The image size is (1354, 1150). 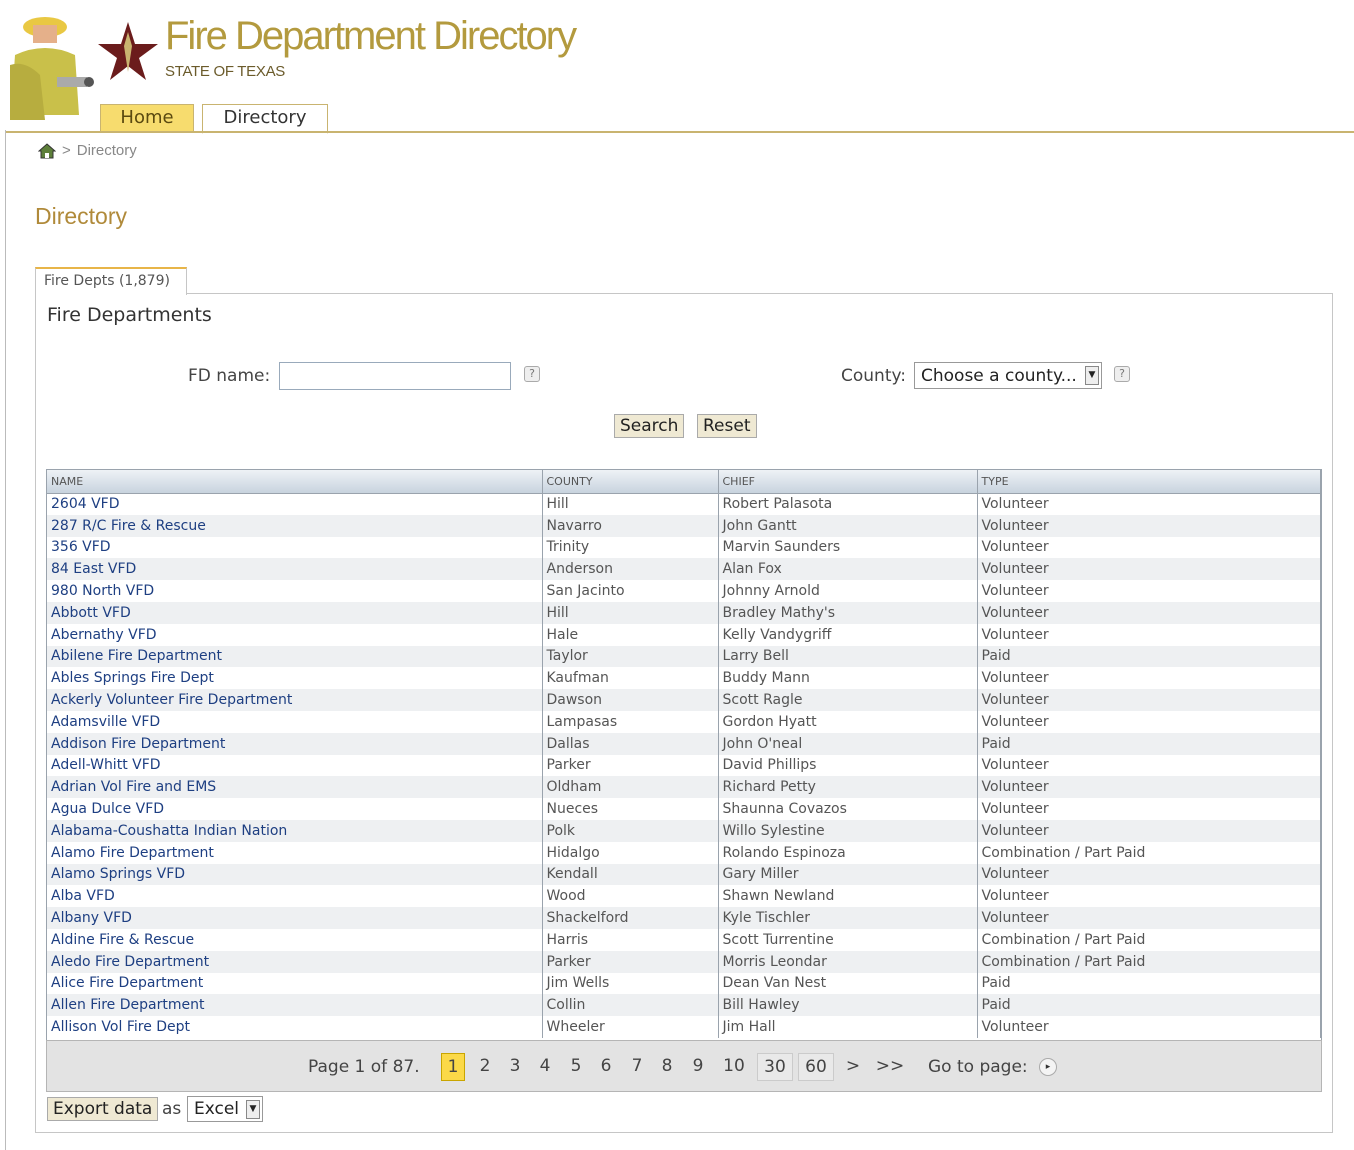 I want to click on cell-chief: Larry Bell, so click(x=848, y=656).